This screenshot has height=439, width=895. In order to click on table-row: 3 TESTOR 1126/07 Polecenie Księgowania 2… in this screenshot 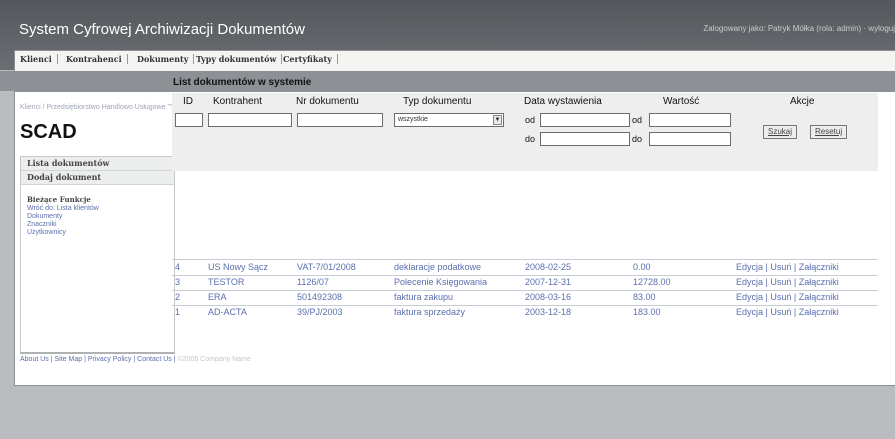, I will do `click(525, 283)`.